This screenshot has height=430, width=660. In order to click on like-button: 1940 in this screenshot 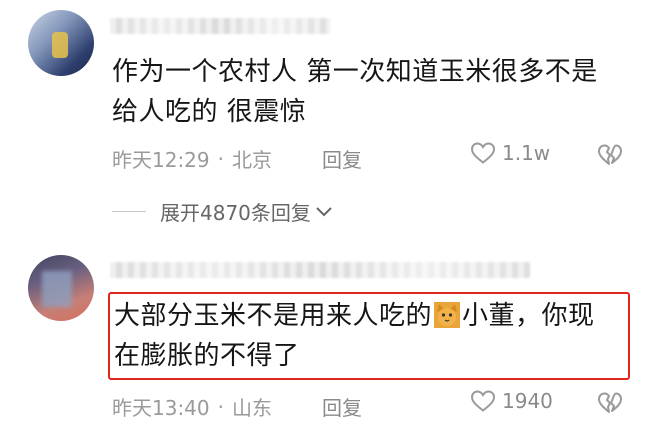, I will do `click(511, 401)`.